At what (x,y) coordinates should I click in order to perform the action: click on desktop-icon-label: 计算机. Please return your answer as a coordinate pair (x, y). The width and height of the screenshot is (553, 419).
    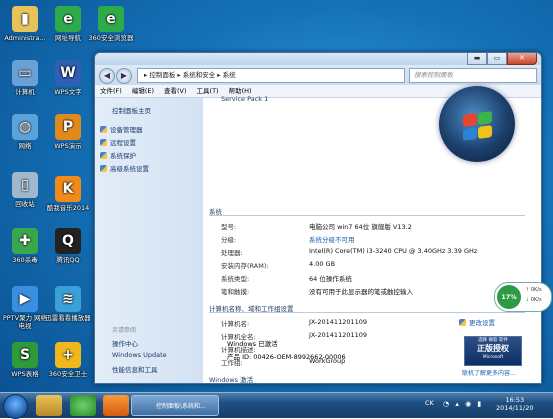
    Looking at the image, I should click on (25, 92).